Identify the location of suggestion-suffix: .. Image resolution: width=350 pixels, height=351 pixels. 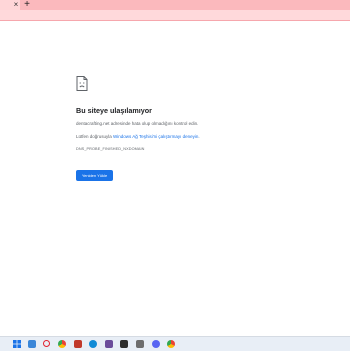
(199, 136).